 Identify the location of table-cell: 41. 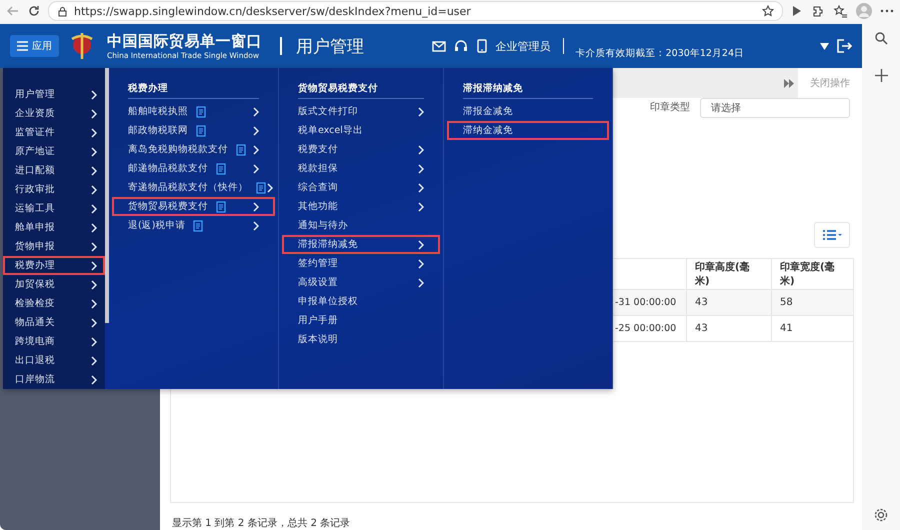
(812, 329).